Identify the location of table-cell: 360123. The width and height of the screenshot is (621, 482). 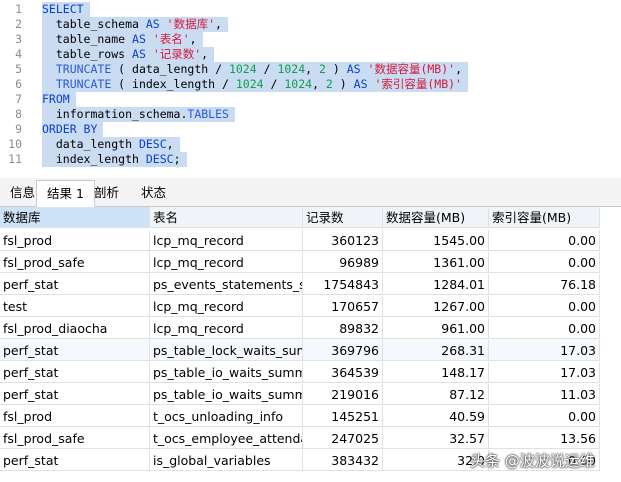
(343, 240).